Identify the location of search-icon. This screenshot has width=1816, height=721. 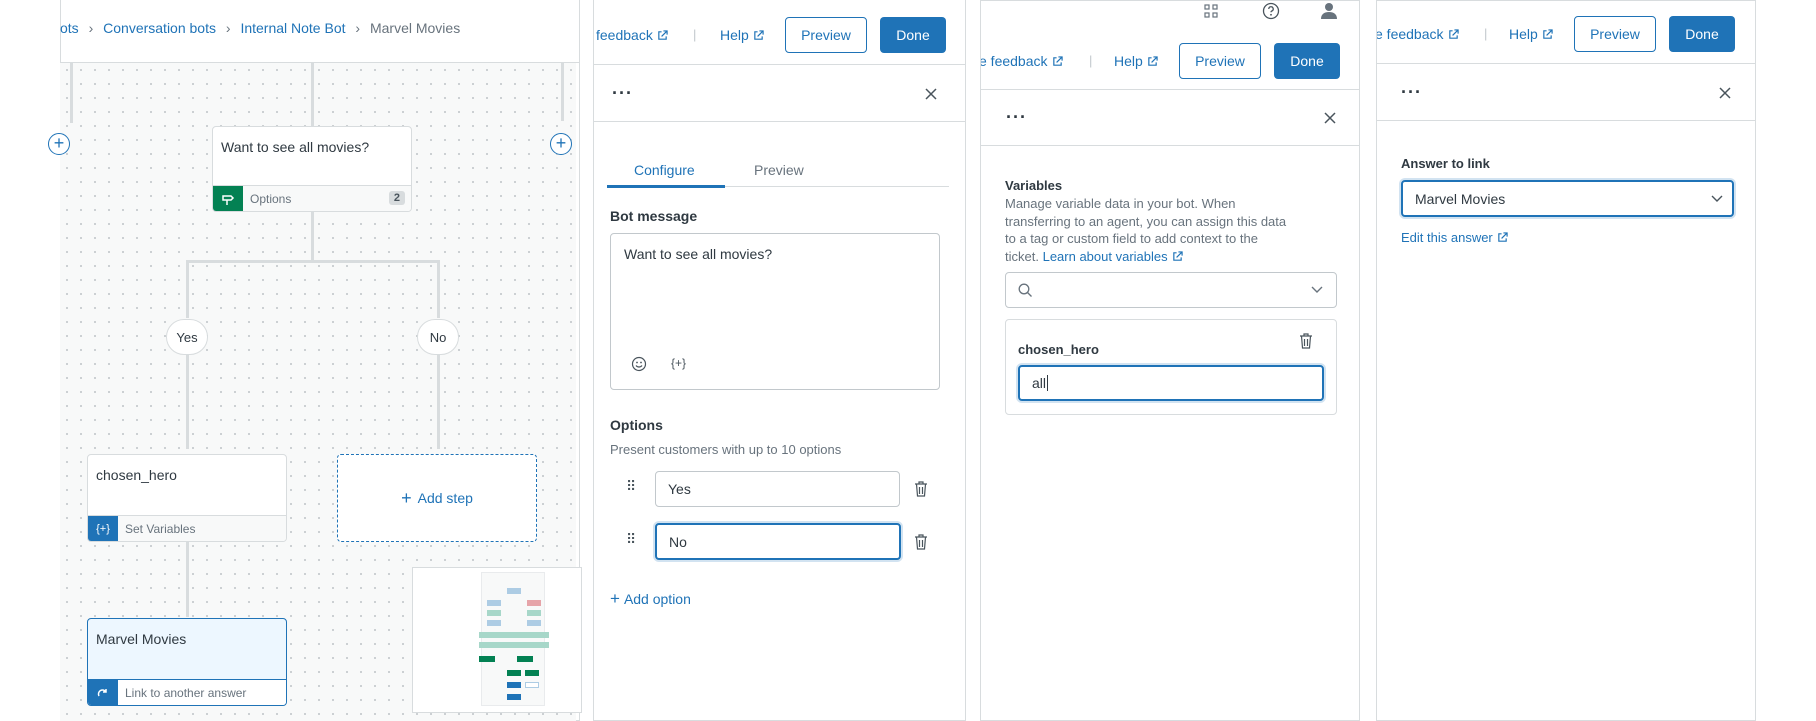
(1025, 290).